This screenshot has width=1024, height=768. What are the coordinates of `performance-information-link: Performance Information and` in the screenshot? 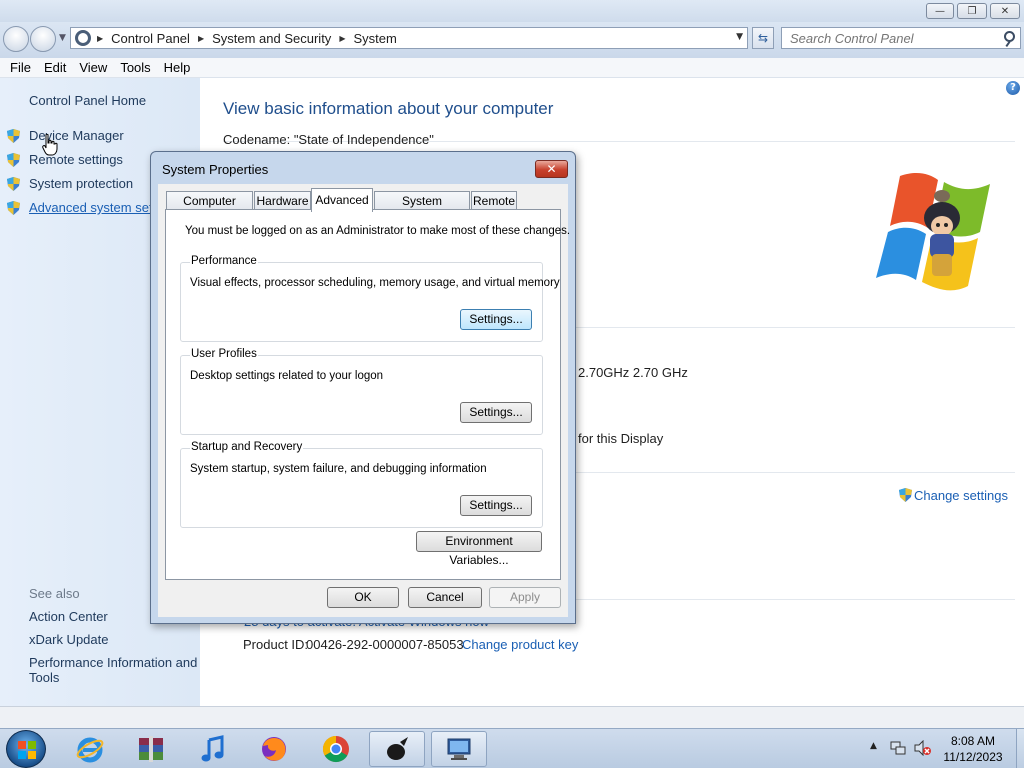 It's located at (113, 662).